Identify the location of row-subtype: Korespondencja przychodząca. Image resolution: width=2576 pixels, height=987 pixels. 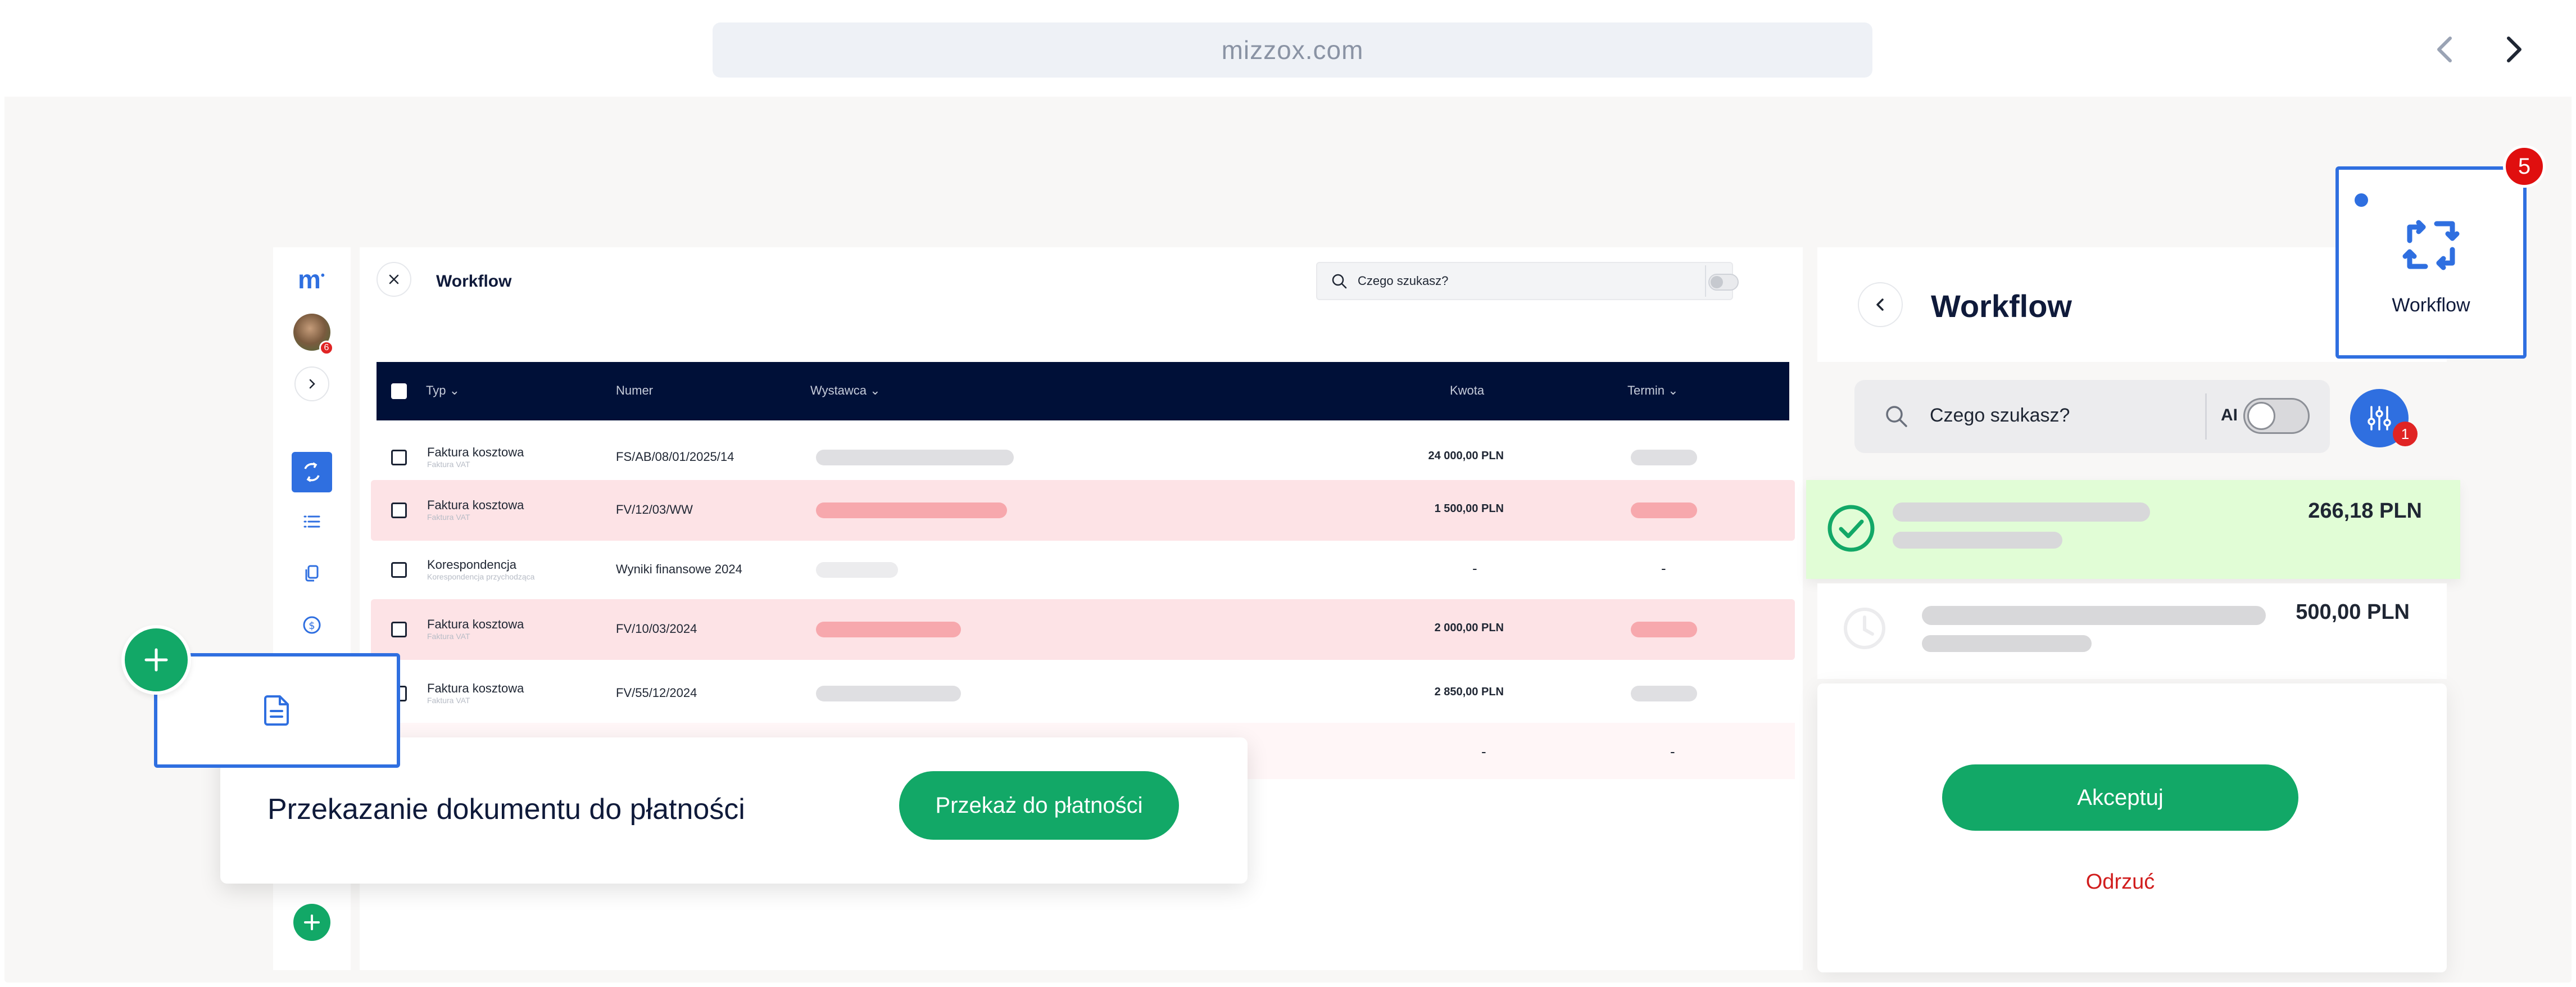
(481, 576).